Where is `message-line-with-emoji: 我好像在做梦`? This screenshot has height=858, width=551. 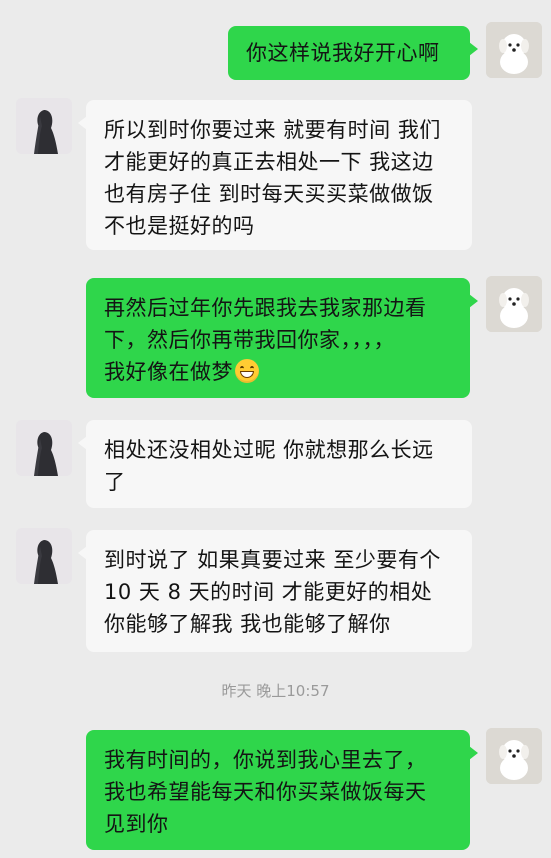 message-line-with-emoji: 我好像在做梦 is located at coordinates (279, 372).